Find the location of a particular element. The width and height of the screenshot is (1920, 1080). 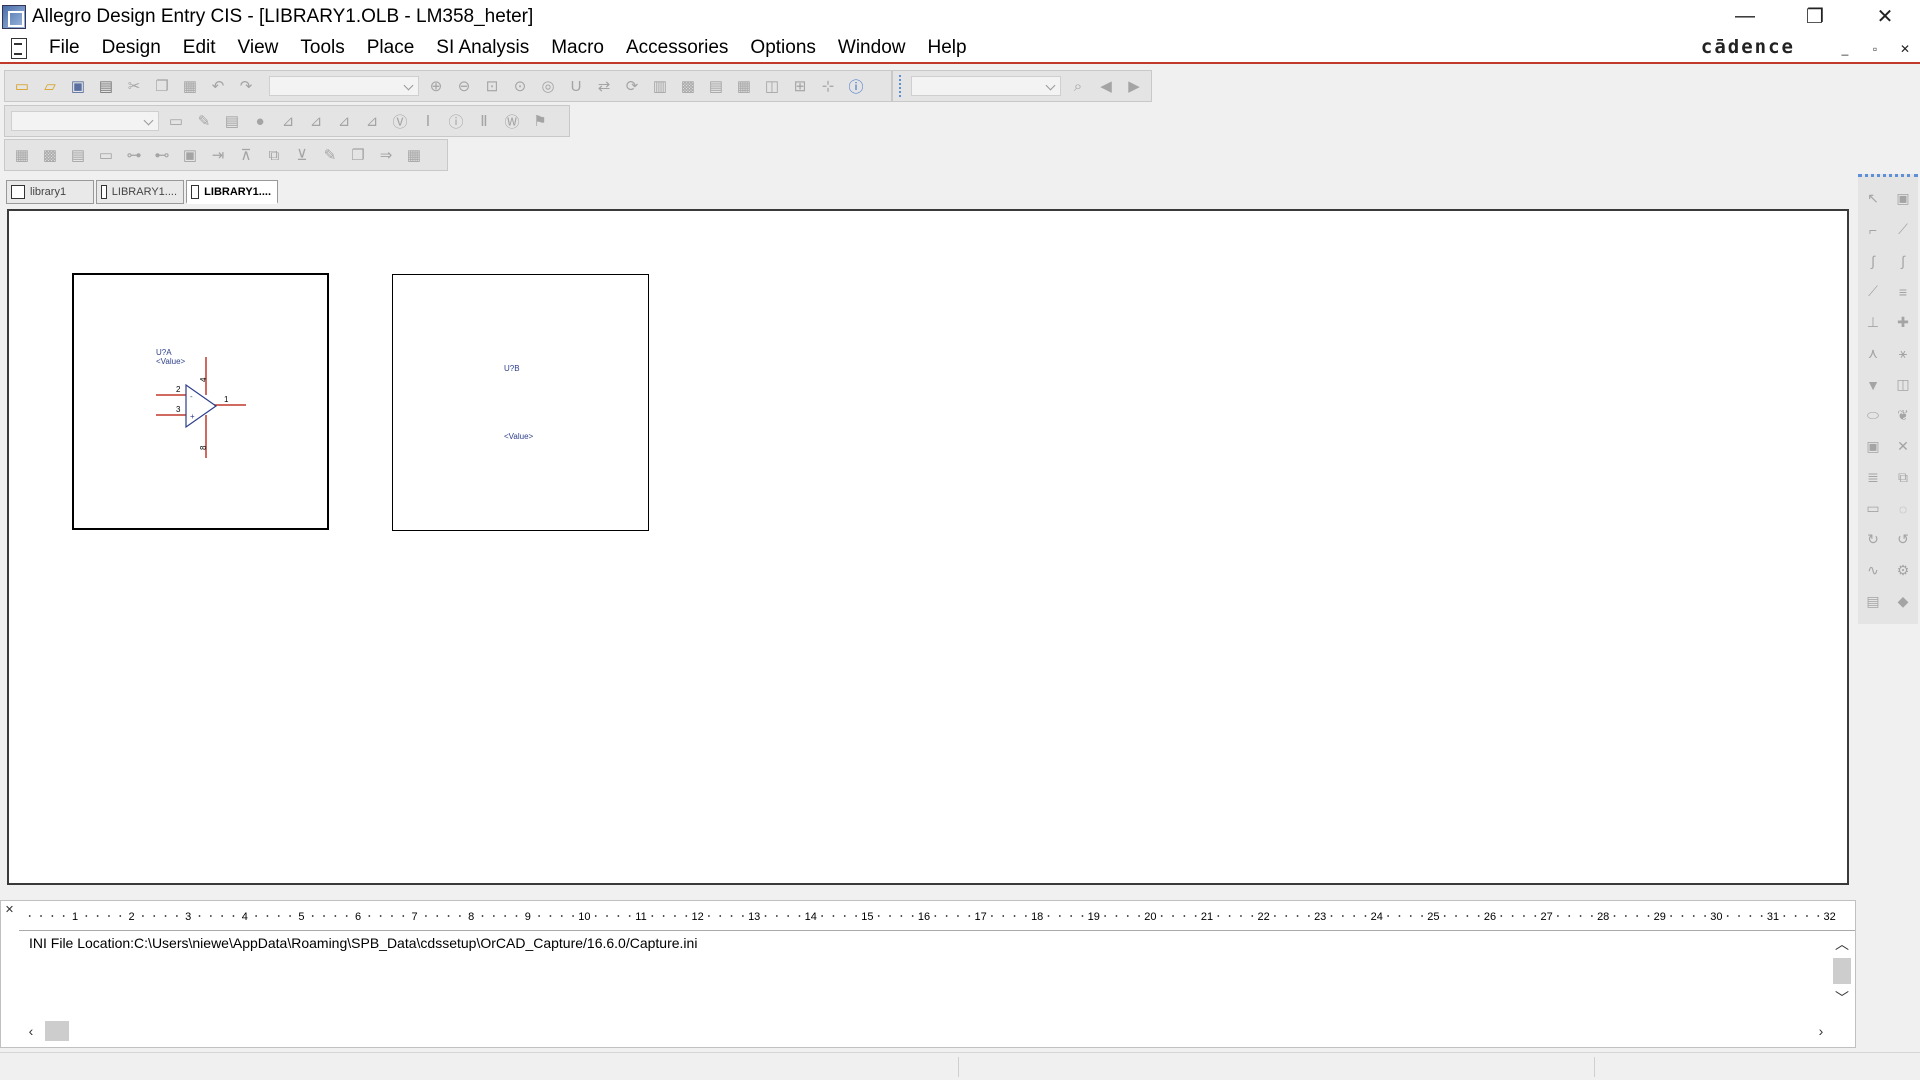

update-part-icon: ⟳ is located at coordinates (632, 86).